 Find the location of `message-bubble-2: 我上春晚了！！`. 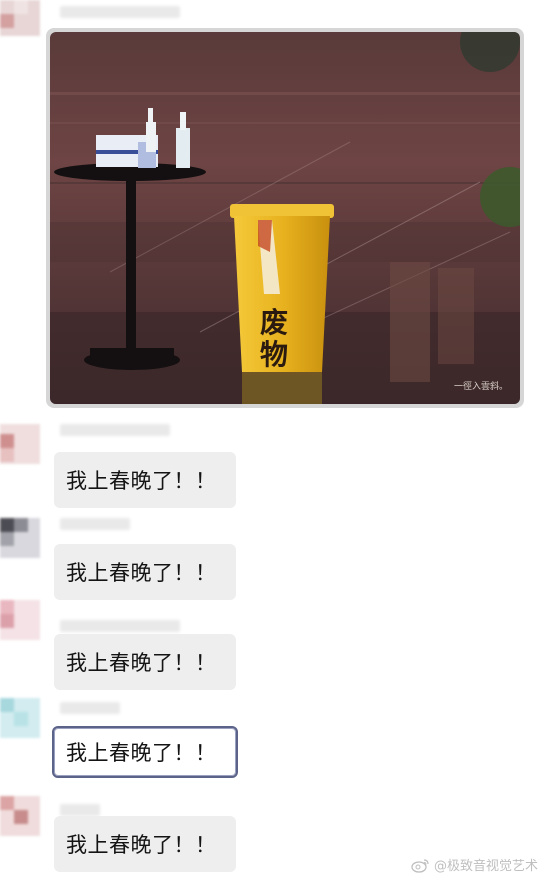

message-bubble-2: 我上春晚了！！ is located at coordinates (145, 572).